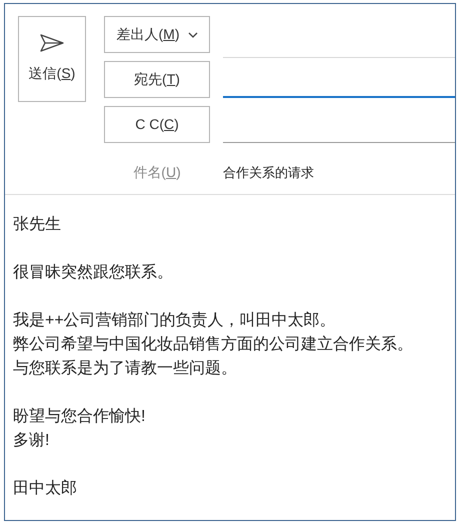  Describe the element at coordinates (45, 488) in the screenshot. I see `body-line: 田中太郎` at that location.